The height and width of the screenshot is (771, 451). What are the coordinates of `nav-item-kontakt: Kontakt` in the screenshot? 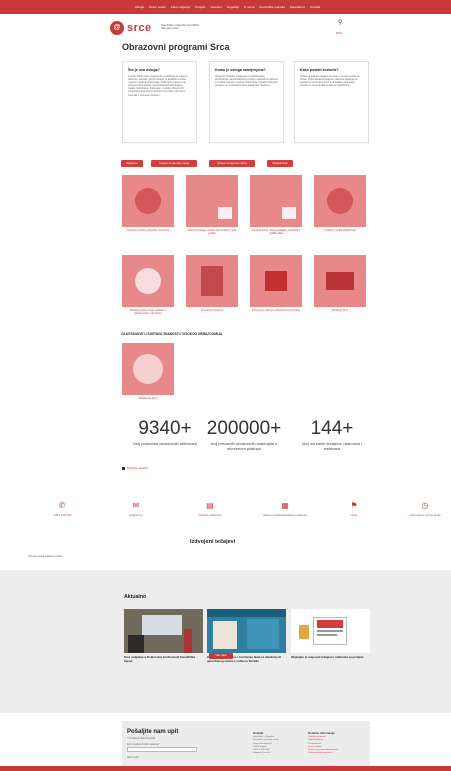 It's located at (315, 7).